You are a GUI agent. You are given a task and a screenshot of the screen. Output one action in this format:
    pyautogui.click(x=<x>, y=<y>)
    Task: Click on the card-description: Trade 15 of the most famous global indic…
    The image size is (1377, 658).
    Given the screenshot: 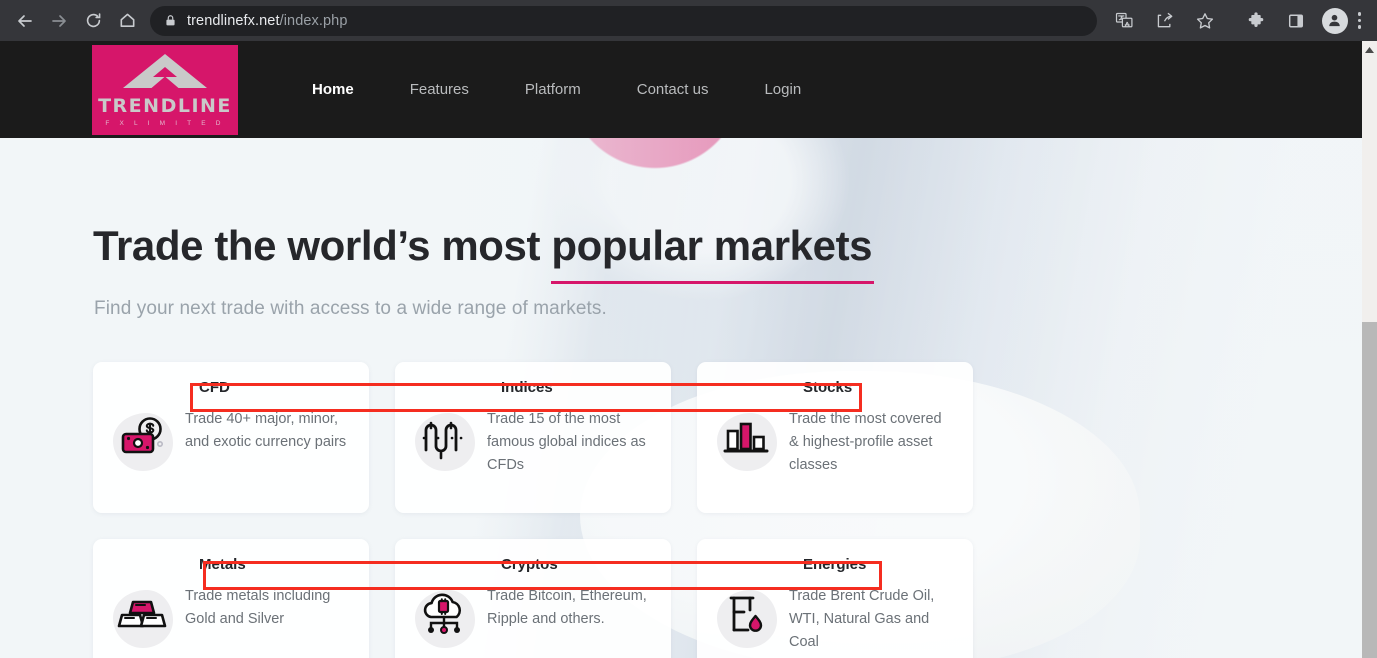 What is the action you would take?
    pyautogui.click(x=566, y=442)
    